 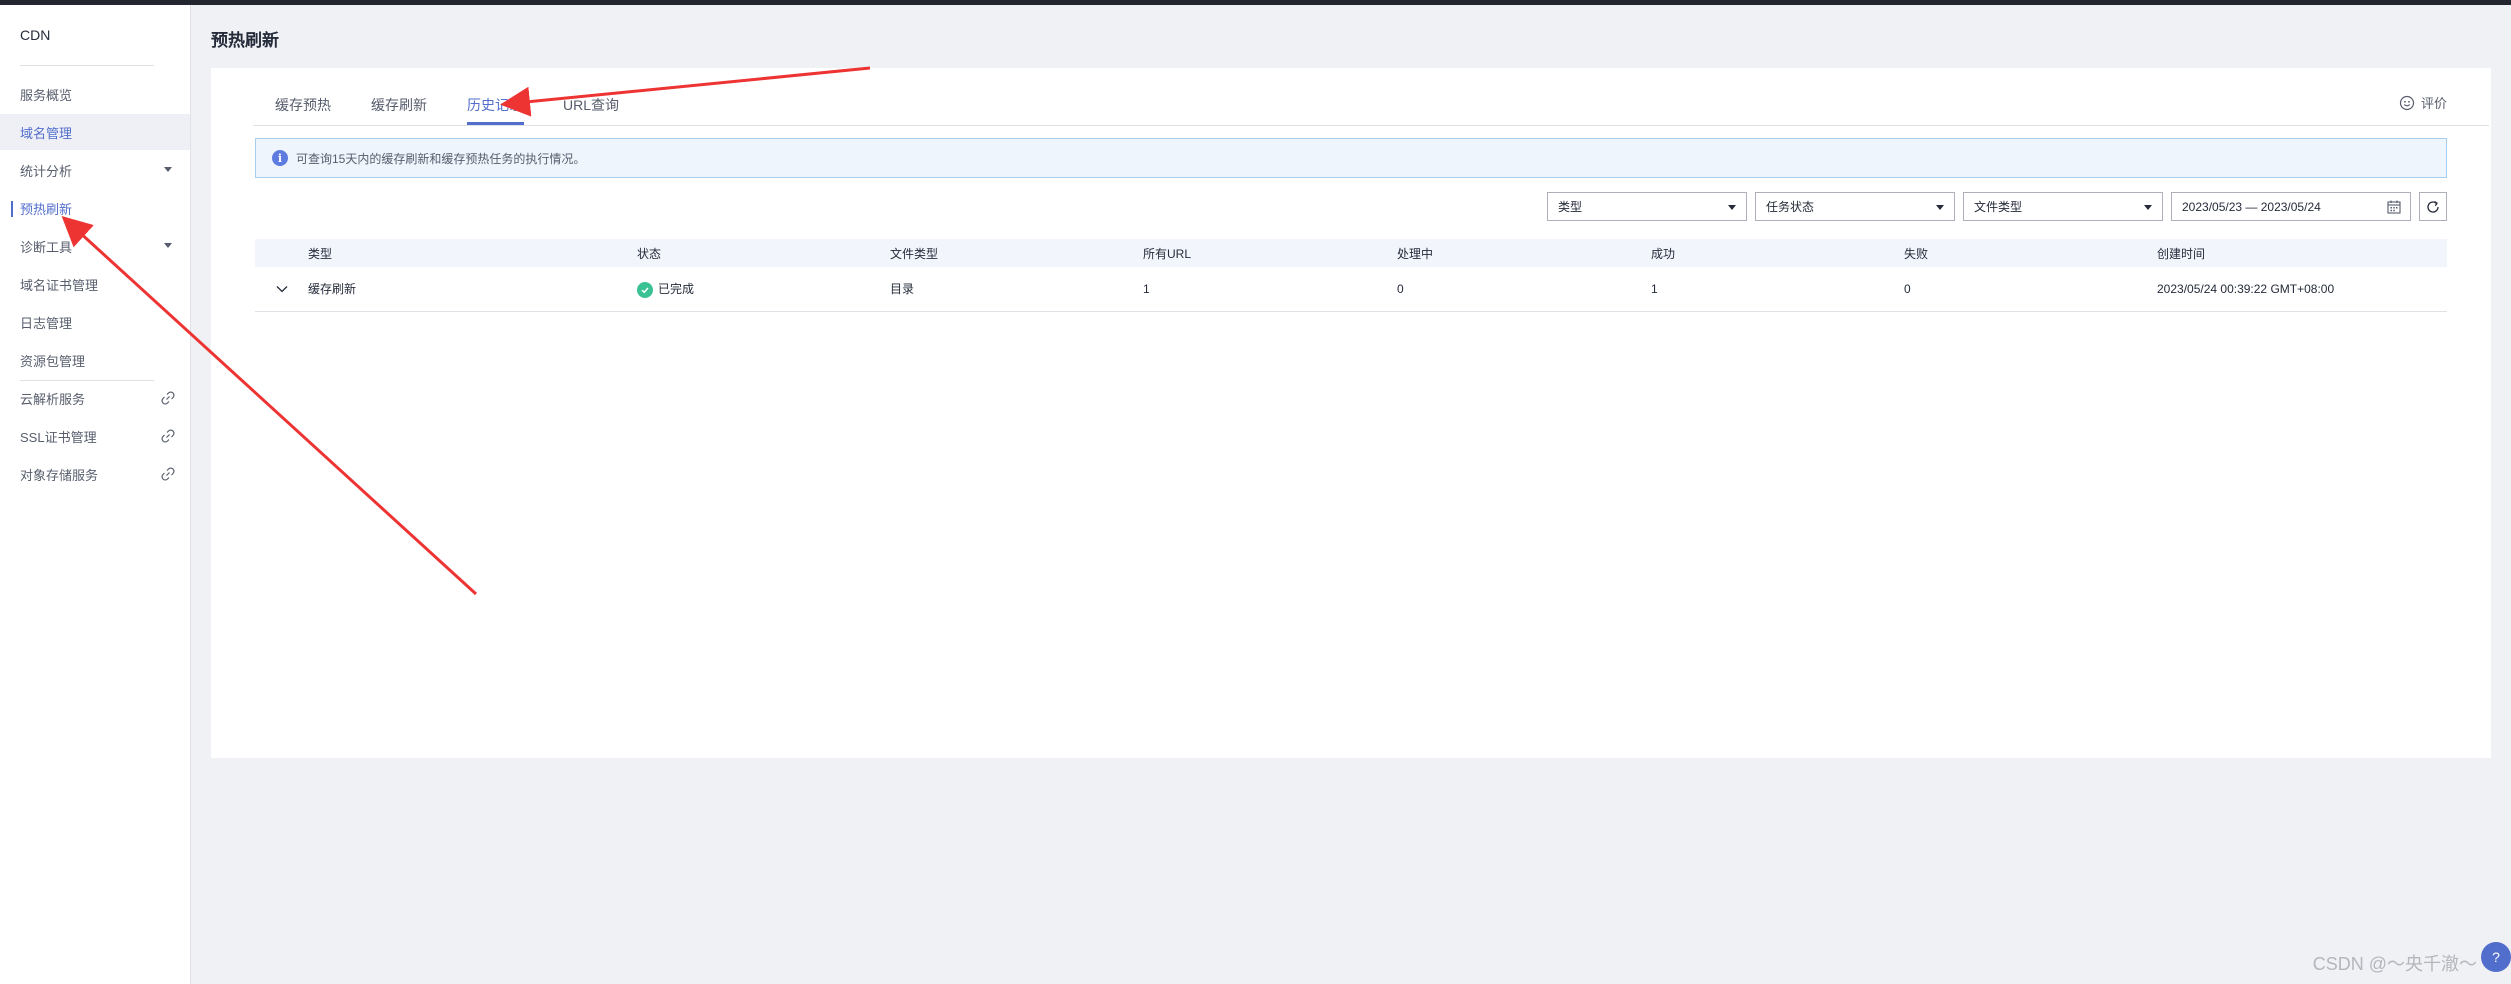 I want to click on rate-label: 评价, so click(x=2433, y=103).